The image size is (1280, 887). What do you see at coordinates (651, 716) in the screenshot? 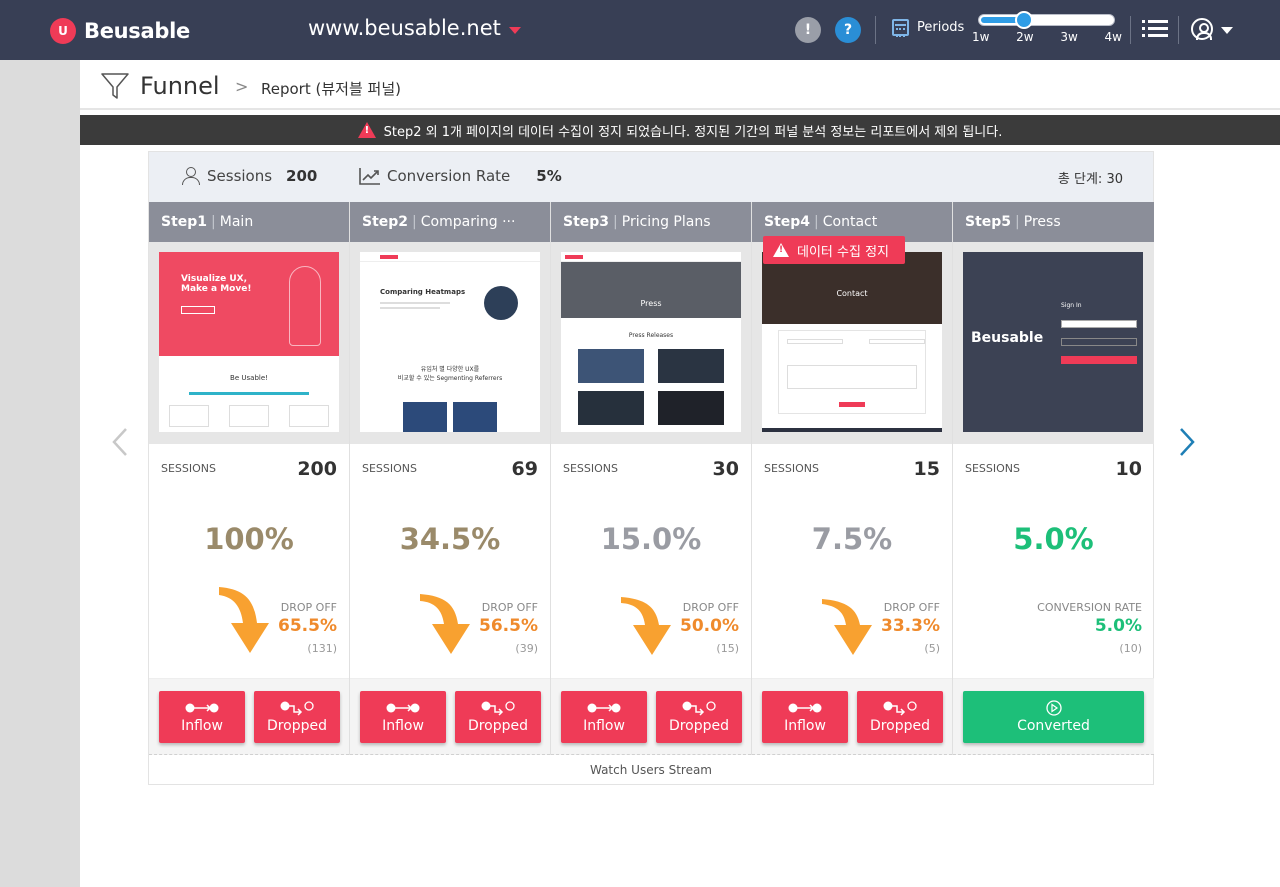
I see `step-actions: Inflow Dropped` at bounding box center [651, 716].